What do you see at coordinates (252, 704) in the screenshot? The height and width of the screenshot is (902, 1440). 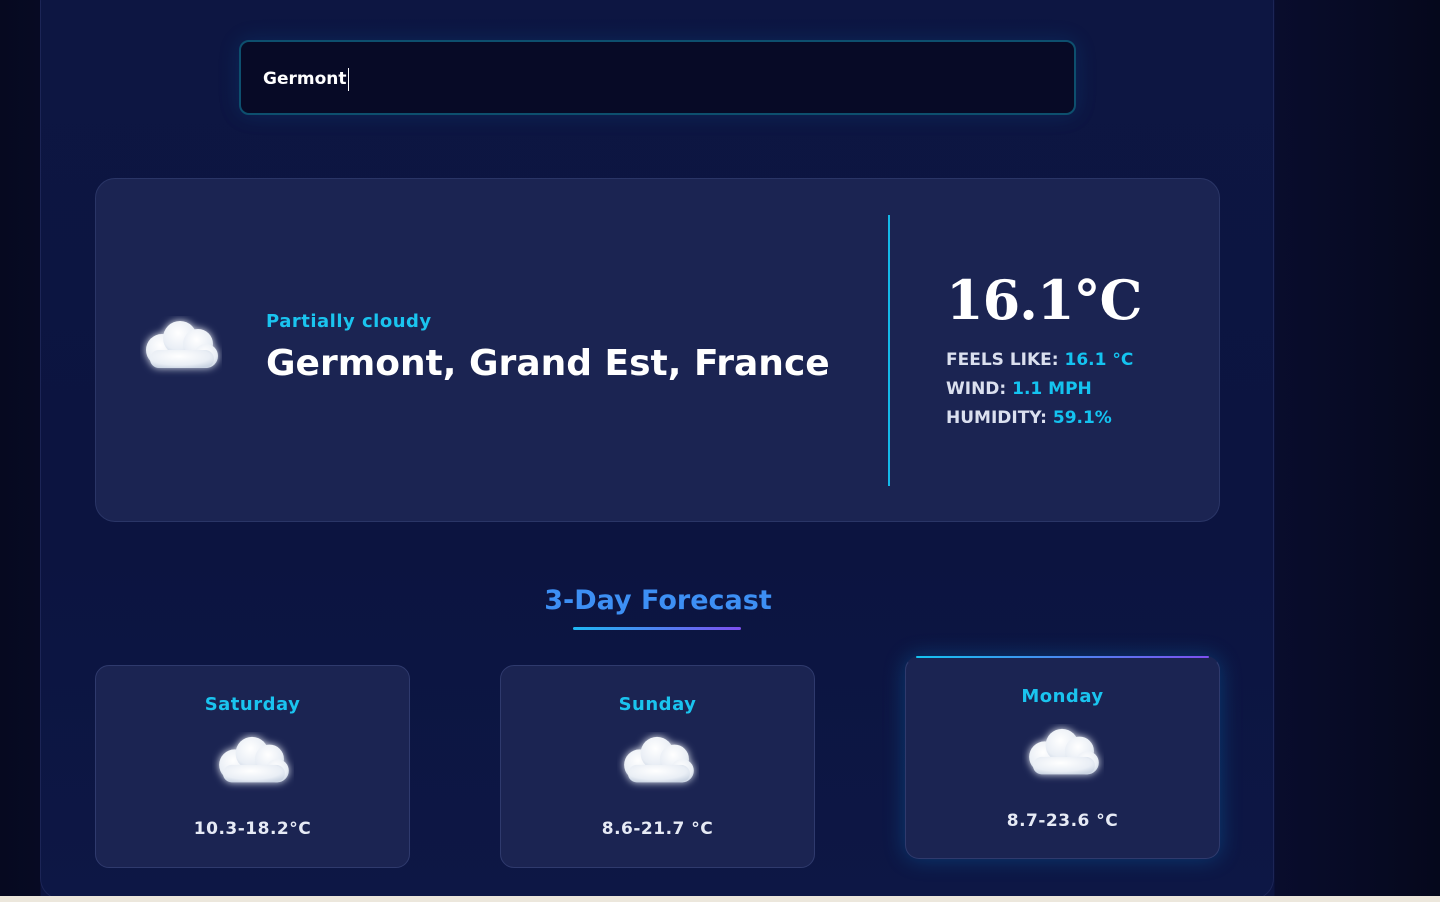 I see `forecast-day-name: Saturday` at bounding box center [252, 704].